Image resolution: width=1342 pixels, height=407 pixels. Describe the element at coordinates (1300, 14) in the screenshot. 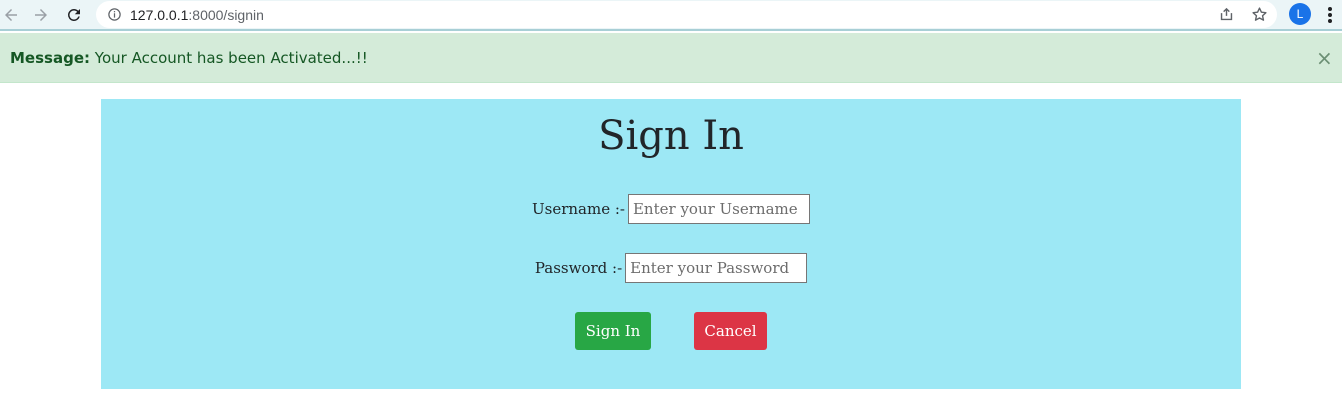

I see `profile-avatar: L` at that location.